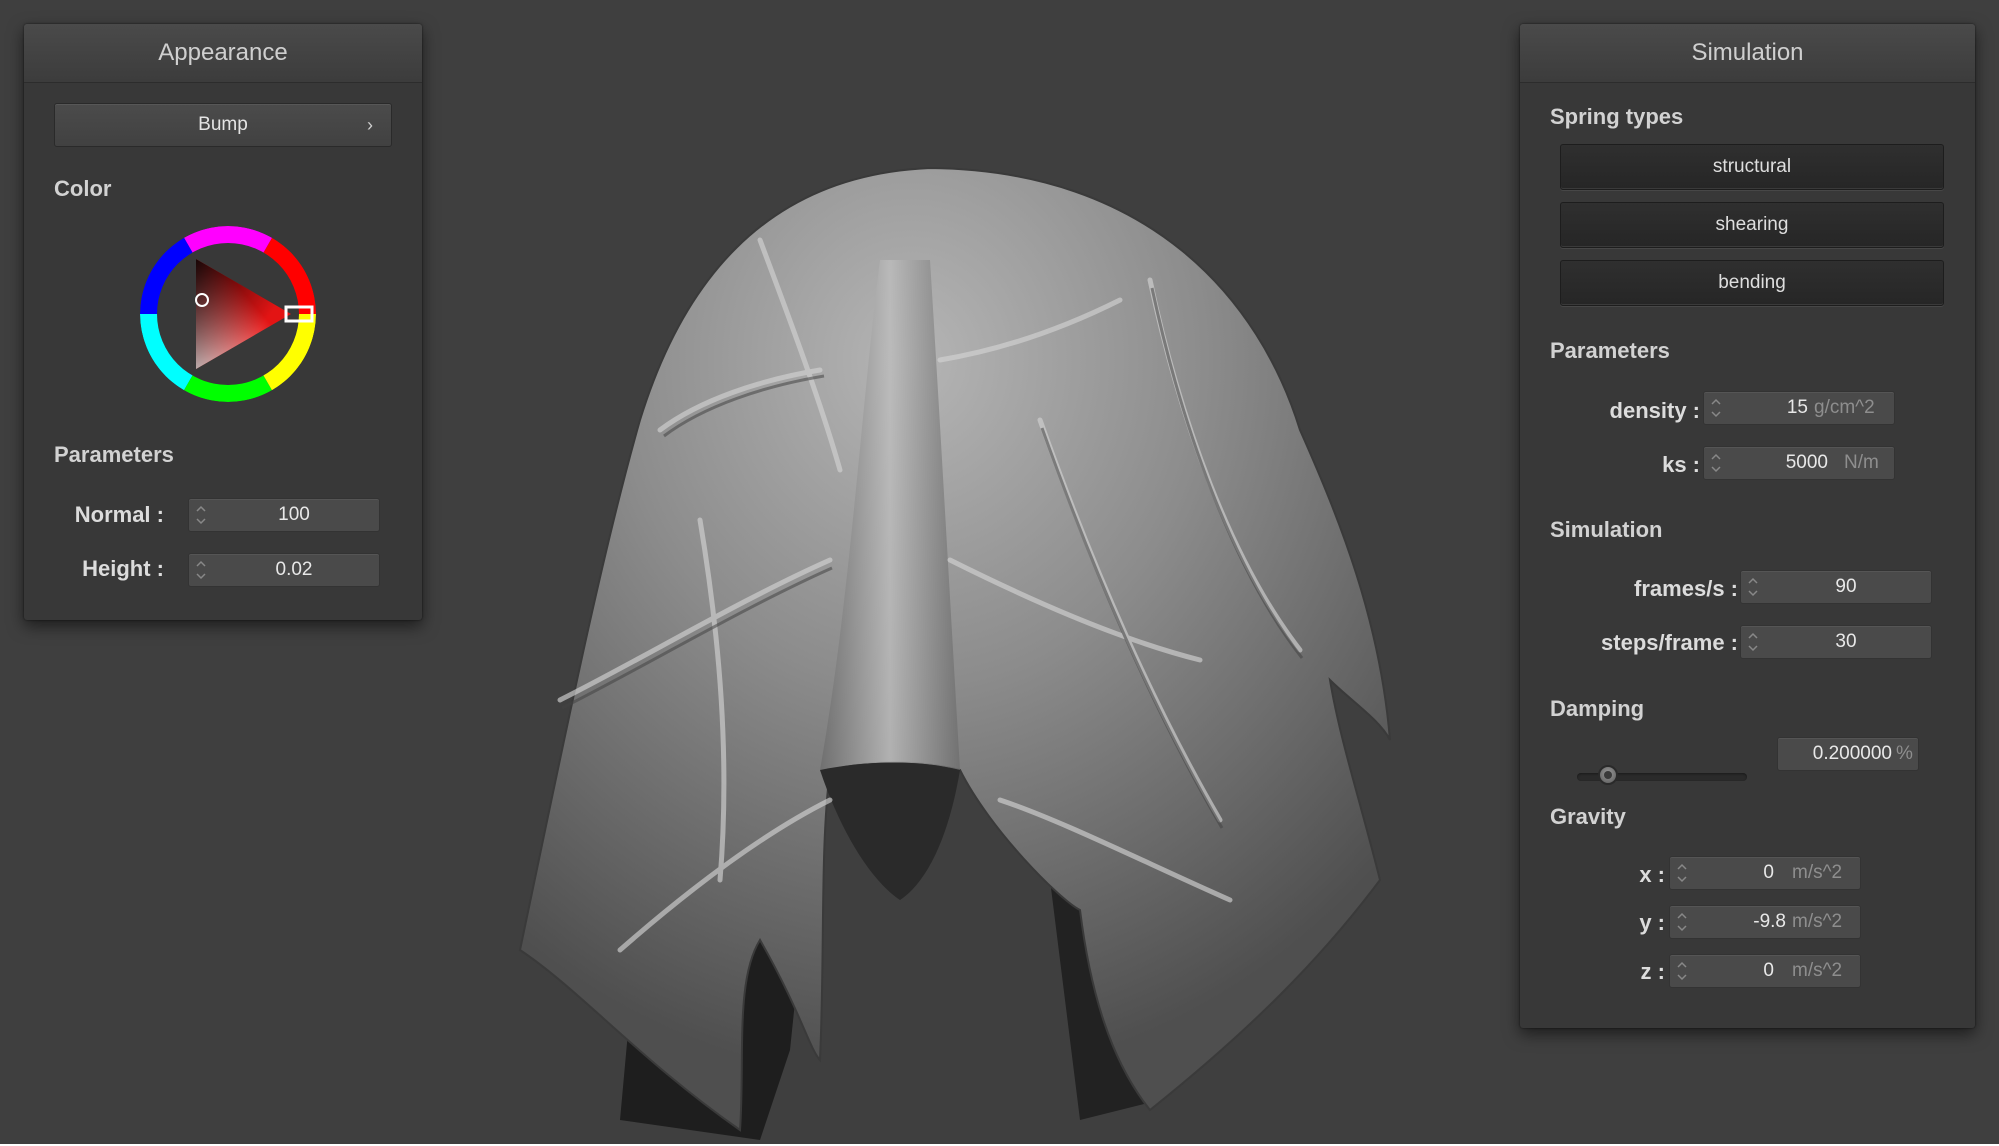 Image resolution: width=1999 pixels, height=1146 pixels. Describe the element at coordinates (83, 188) in the screenshot. I see `color-label: Color` at that location.